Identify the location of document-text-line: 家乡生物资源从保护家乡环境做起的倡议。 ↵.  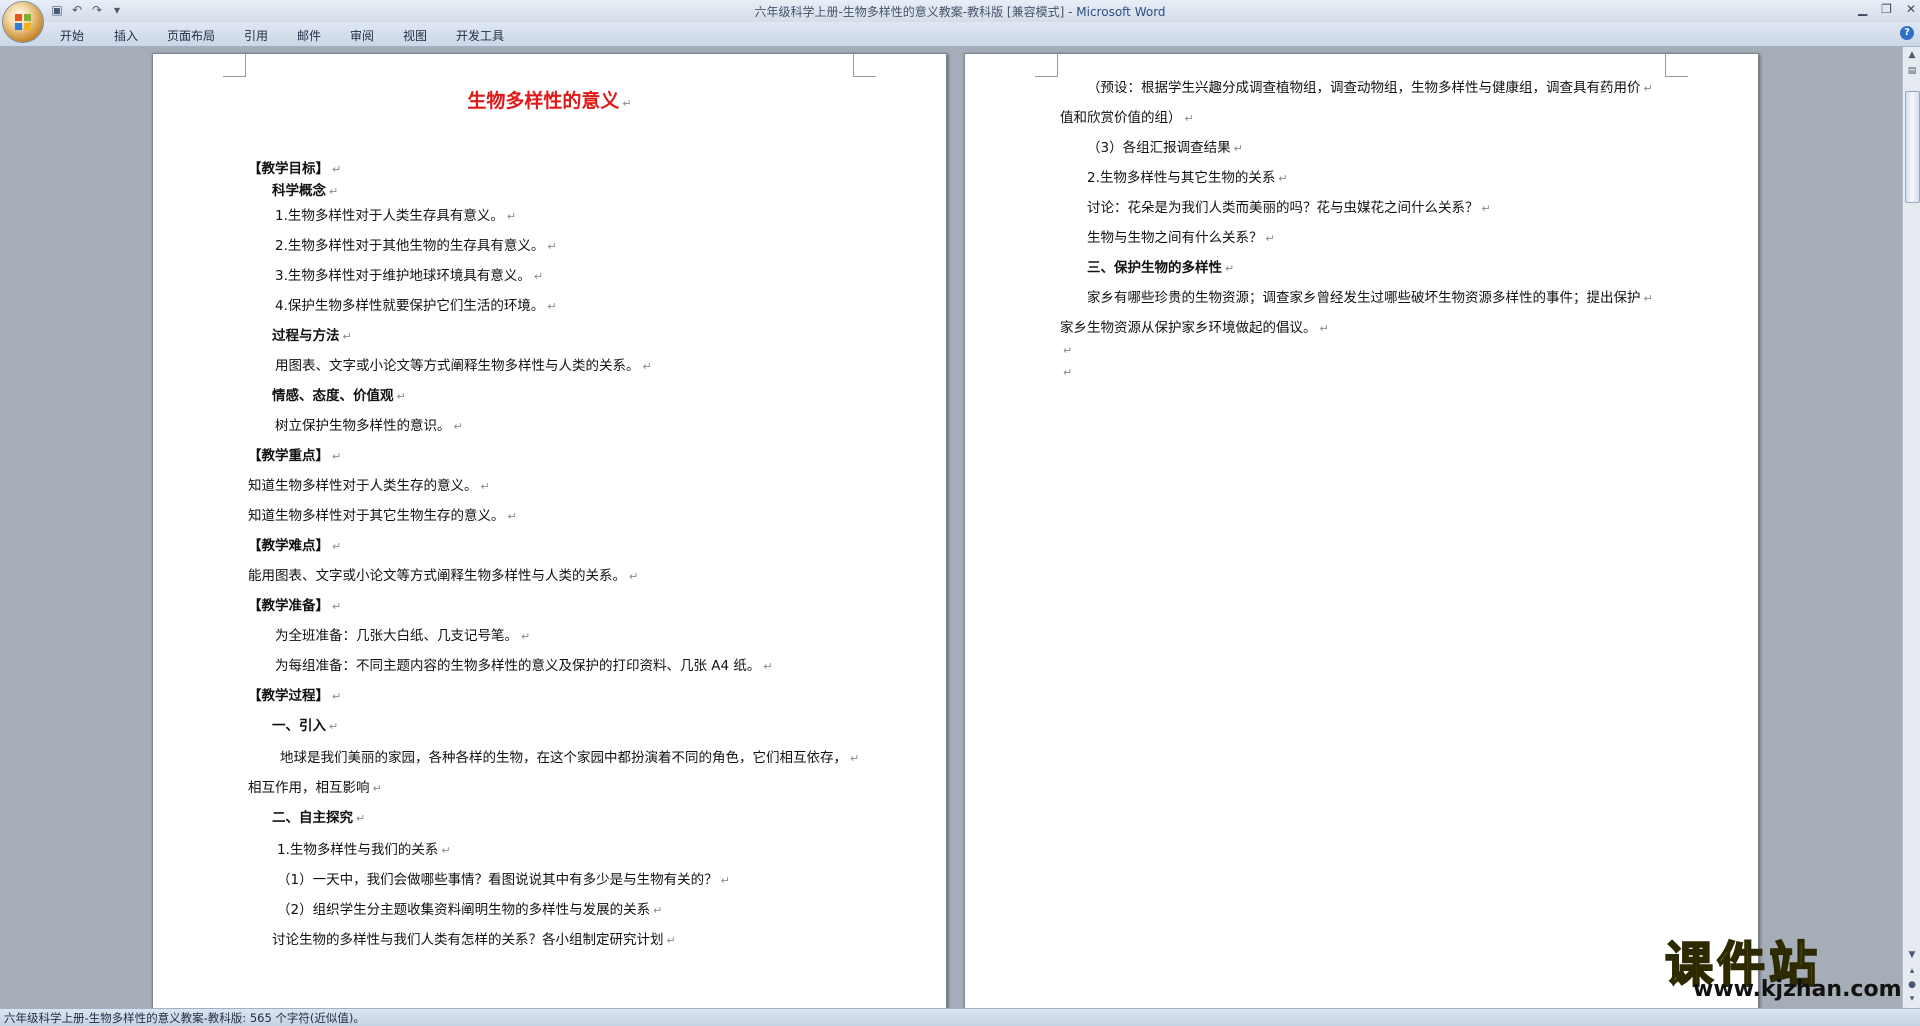
(1194, 326).